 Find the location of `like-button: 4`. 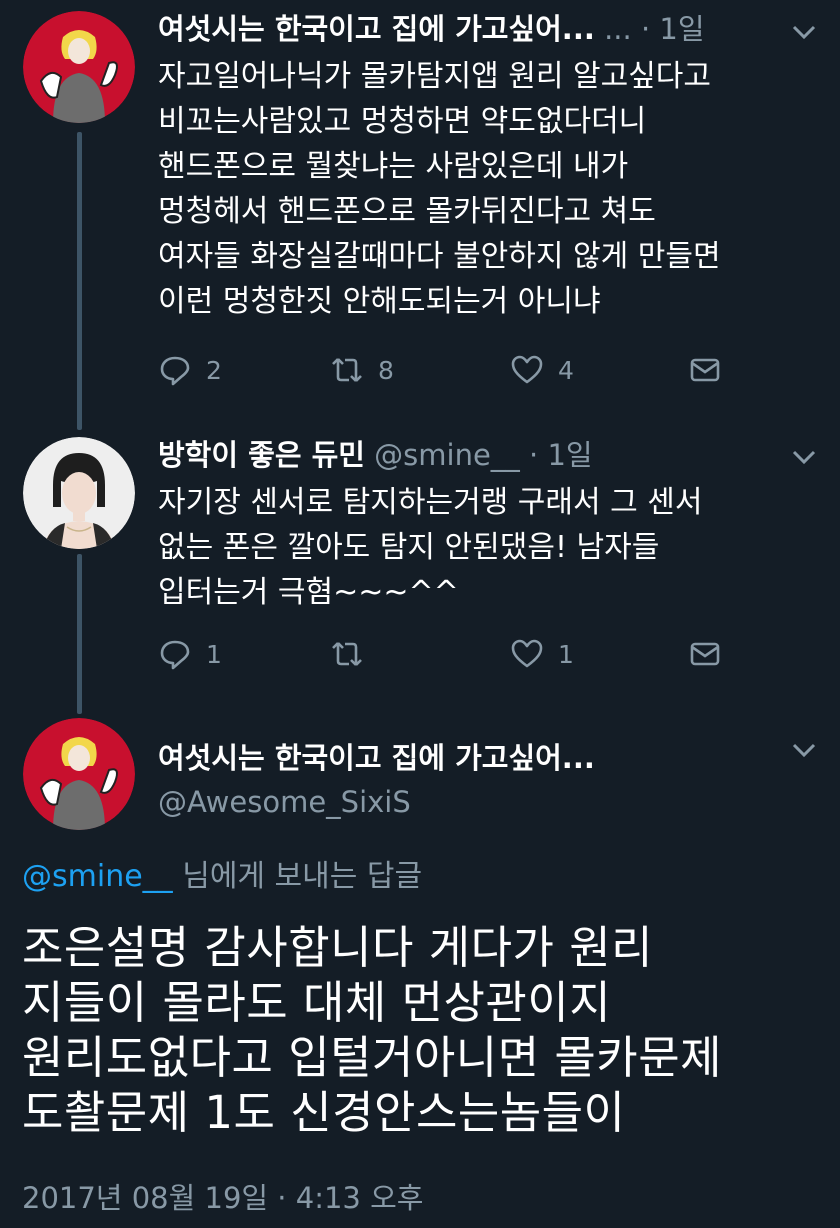

like-button: 4 is located at coordinates (542, 370).